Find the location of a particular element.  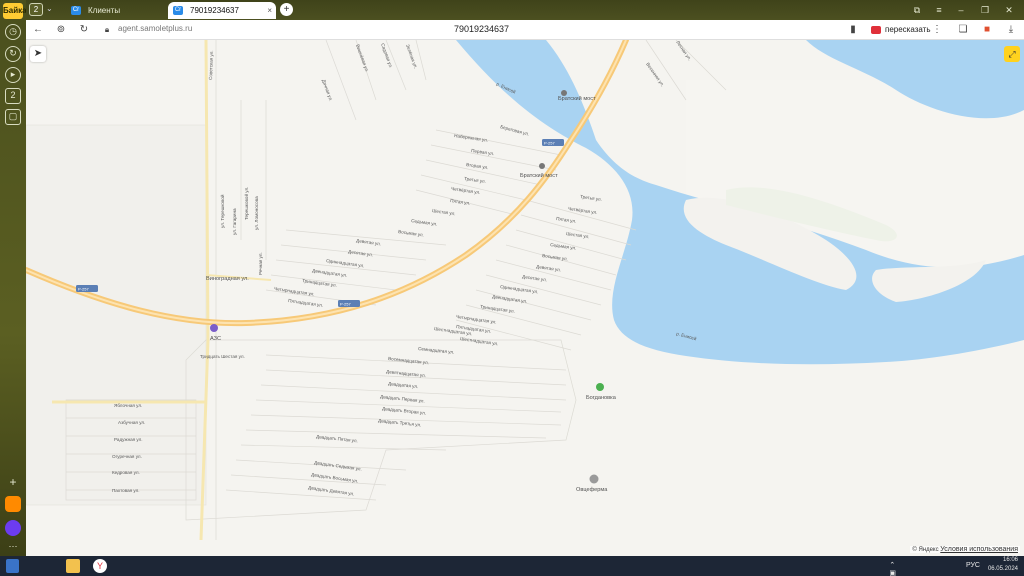

summarize-button: пересказать is located at coordinates (901, 30).